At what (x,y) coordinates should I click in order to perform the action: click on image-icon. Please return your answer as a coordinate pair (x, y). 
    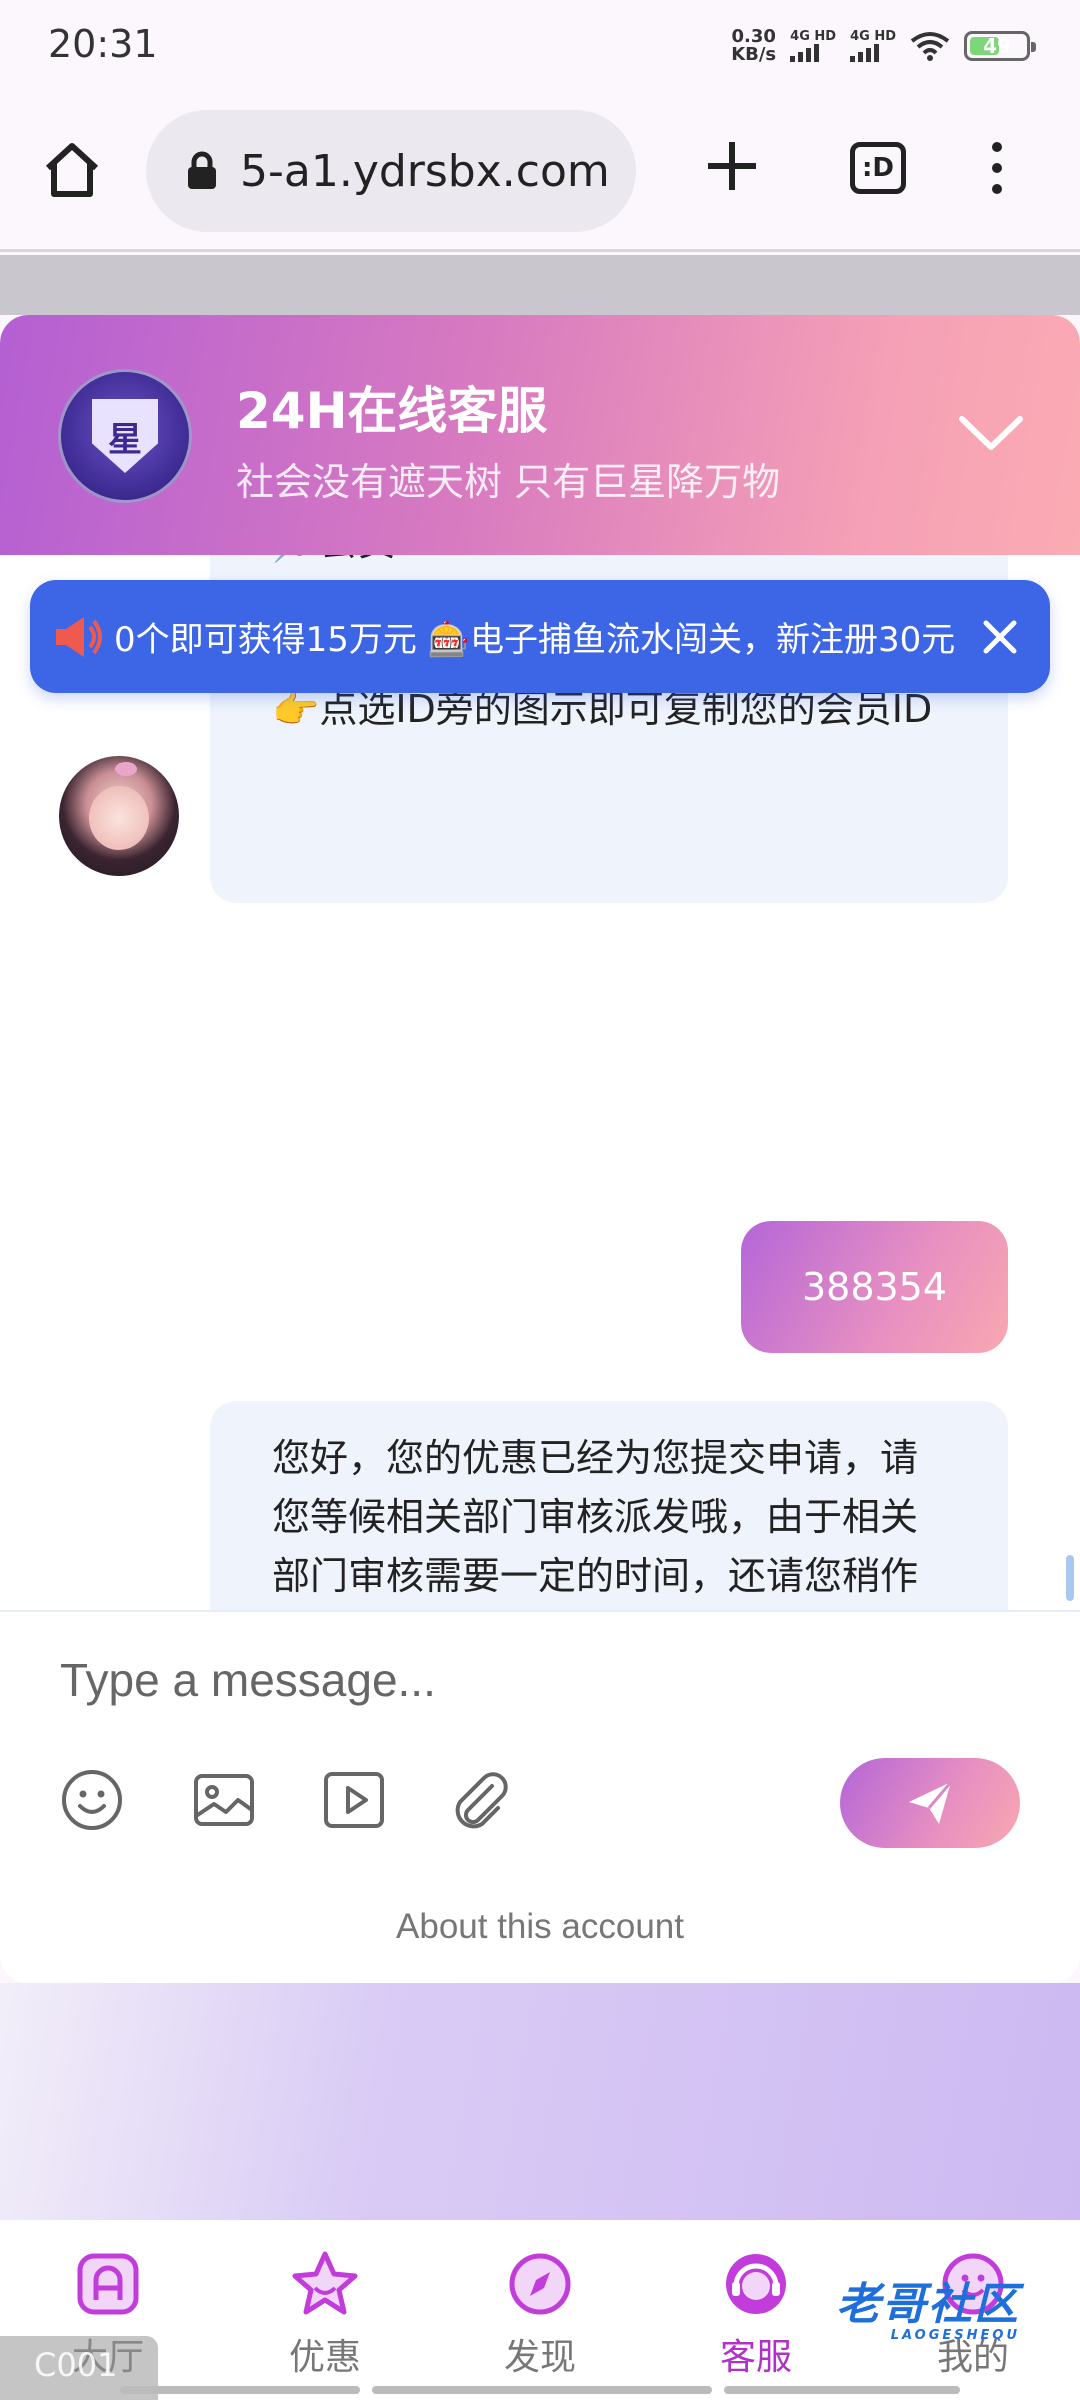
    Looking at the image, I should click on (224, 1800).